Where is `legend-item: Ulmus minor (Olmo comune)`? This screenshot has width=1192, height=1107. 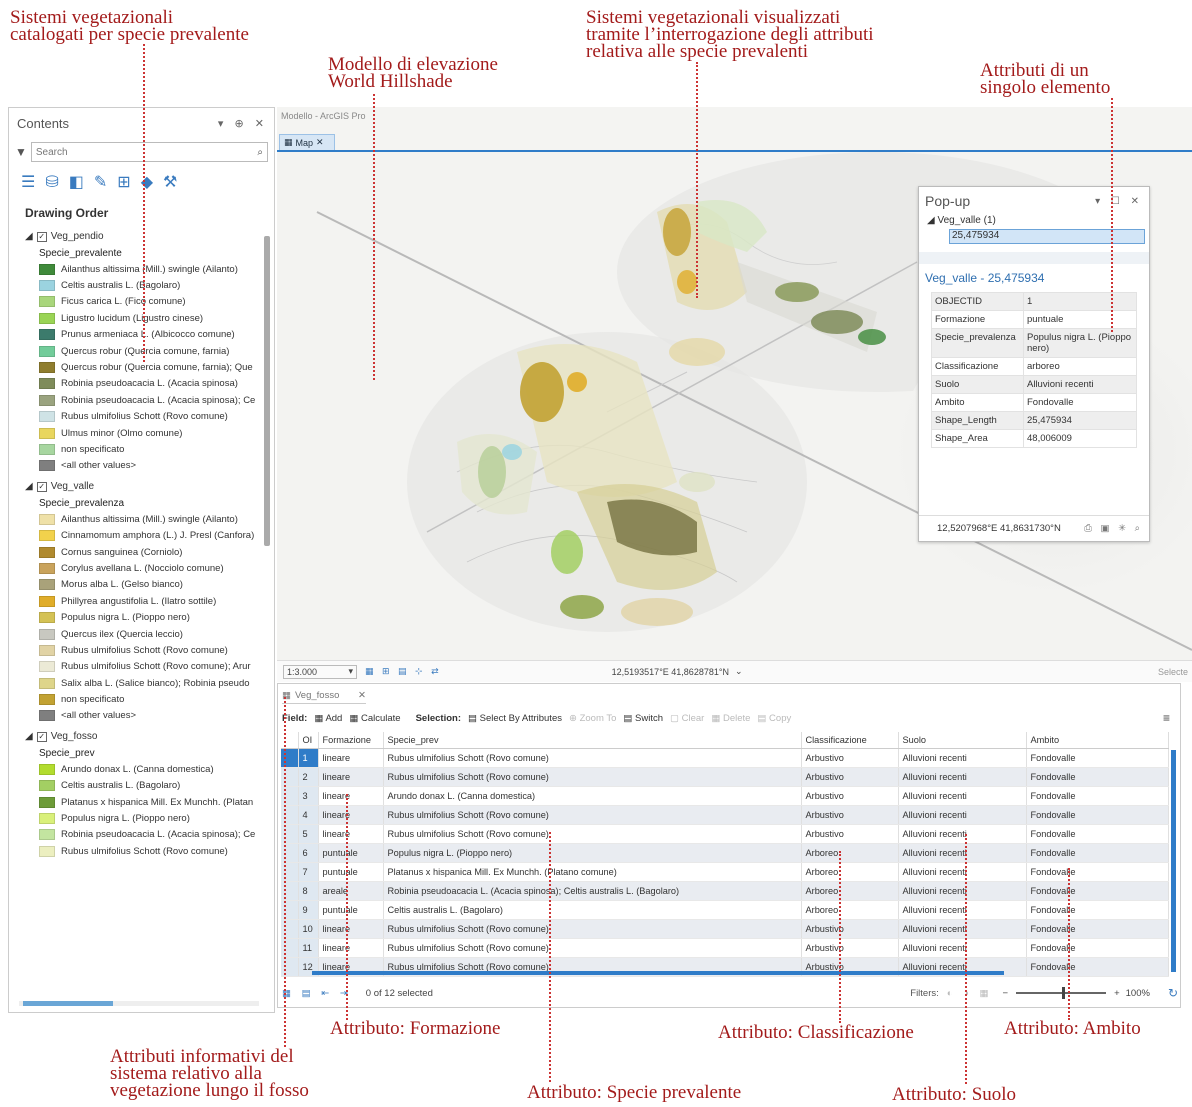 legend-item: Ulmus minor (Olmo comune) is located at coordinates (141, 433).